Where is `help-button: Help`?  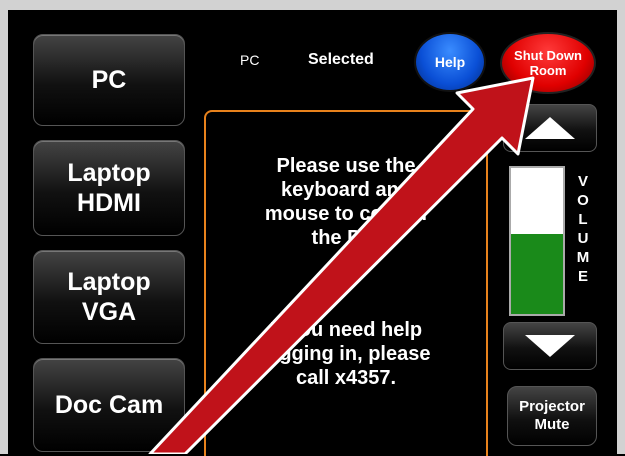 help-button: Help is located at coordinates (450, 62).